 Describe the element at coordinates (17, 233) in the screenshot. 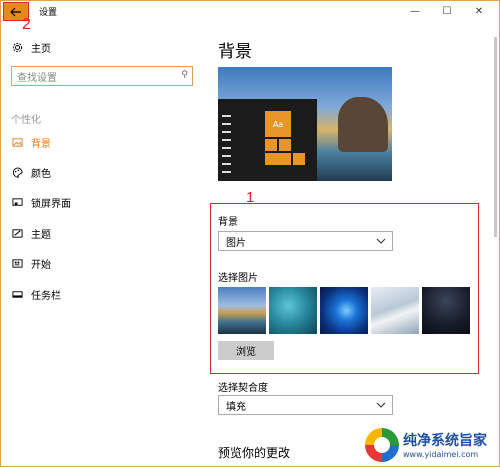

I see `theme-icon` at that location.